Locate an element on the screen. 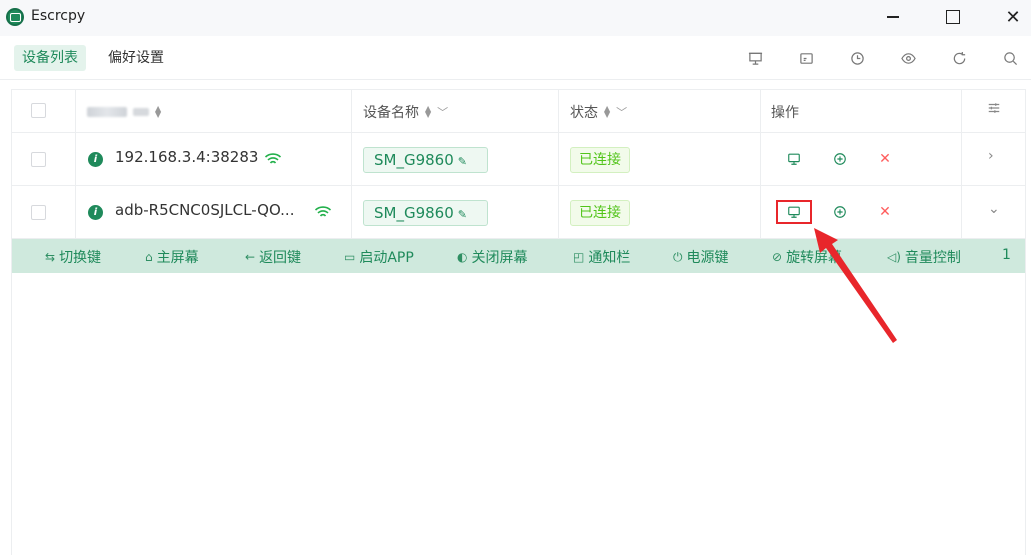 The image size is (1031, 555). device-address: 192.168.3.4:38283 is located at coordinates (187, 157).